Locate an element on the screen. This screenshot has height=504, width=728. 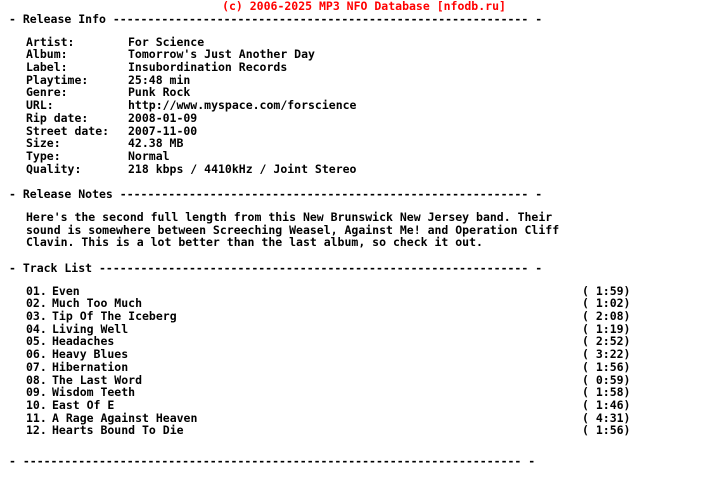
track-row: 06. Heavy Blues( 3:22) is located at coordinates (377, 354).